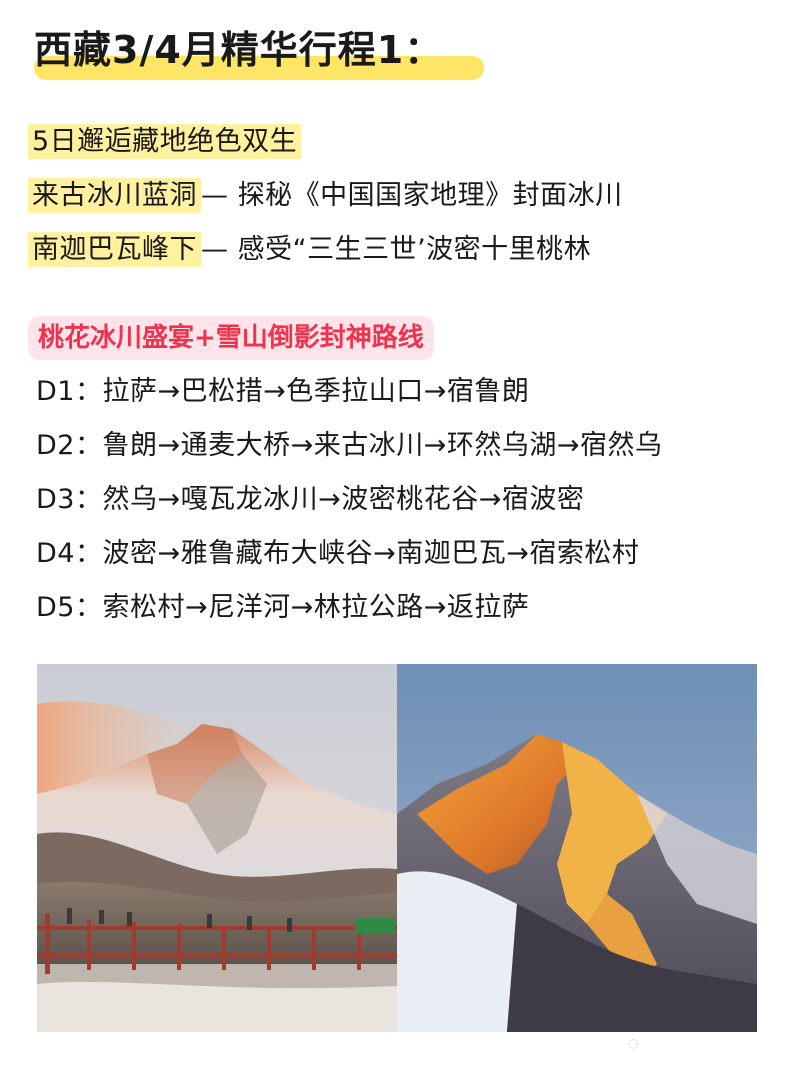 This screenshot has width=800, height=1066. I want to click on itinerary-day-5: D5：索松村→尼洋河→林拉公路→返拉萨, so click(282, 608).